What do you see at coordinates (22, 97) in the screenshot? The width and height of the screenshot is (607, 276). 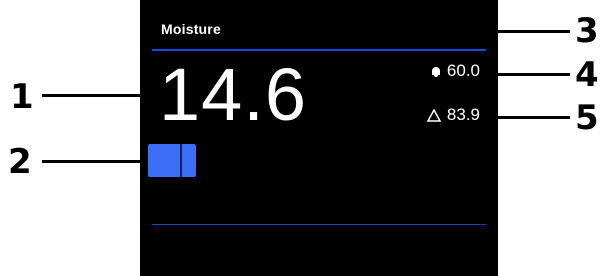 I see `callout-number-1: 1` at bounding box center [22, 97].